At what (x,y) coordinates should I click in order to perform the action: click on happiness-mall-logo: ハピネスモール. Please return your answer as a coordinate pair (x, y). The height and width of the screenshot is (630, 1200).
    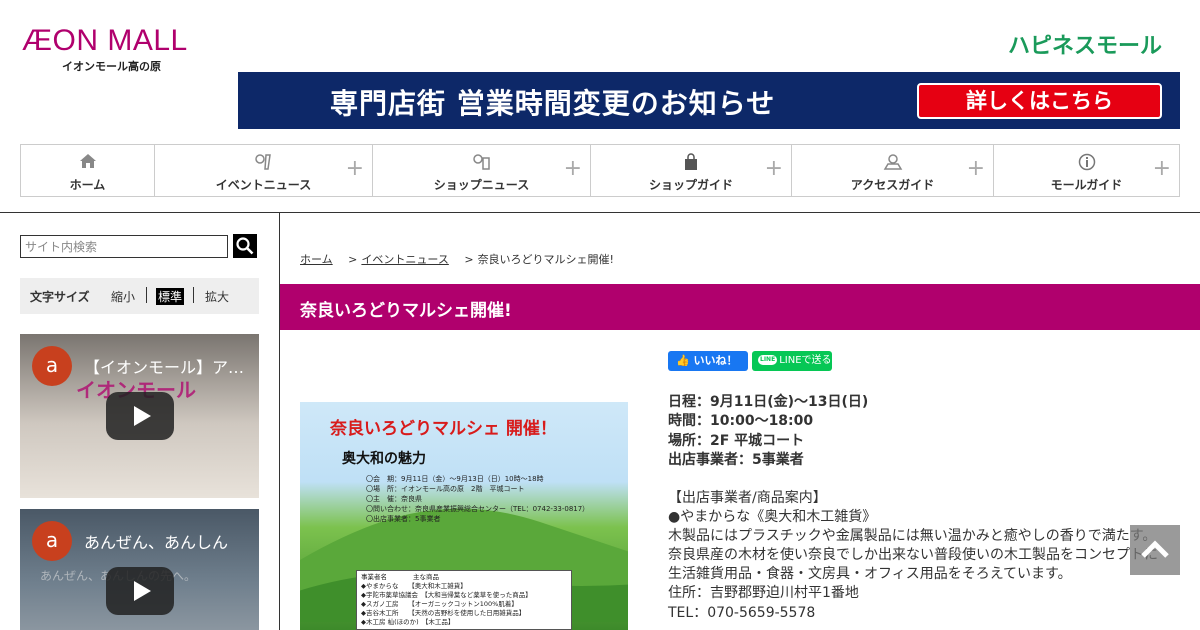
    Looking at the image, I should click on (1085, 44).